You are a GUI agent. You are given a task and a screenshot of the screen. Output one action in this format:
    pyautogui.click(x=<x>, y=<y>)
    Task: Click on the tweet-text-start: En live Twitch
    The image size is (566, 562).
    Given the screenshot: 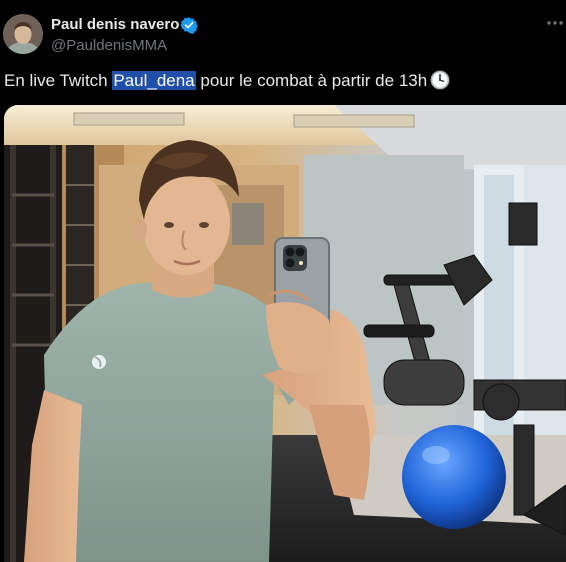 What is the action you would take?
    pyautogui.click(x=58, y=80)
    